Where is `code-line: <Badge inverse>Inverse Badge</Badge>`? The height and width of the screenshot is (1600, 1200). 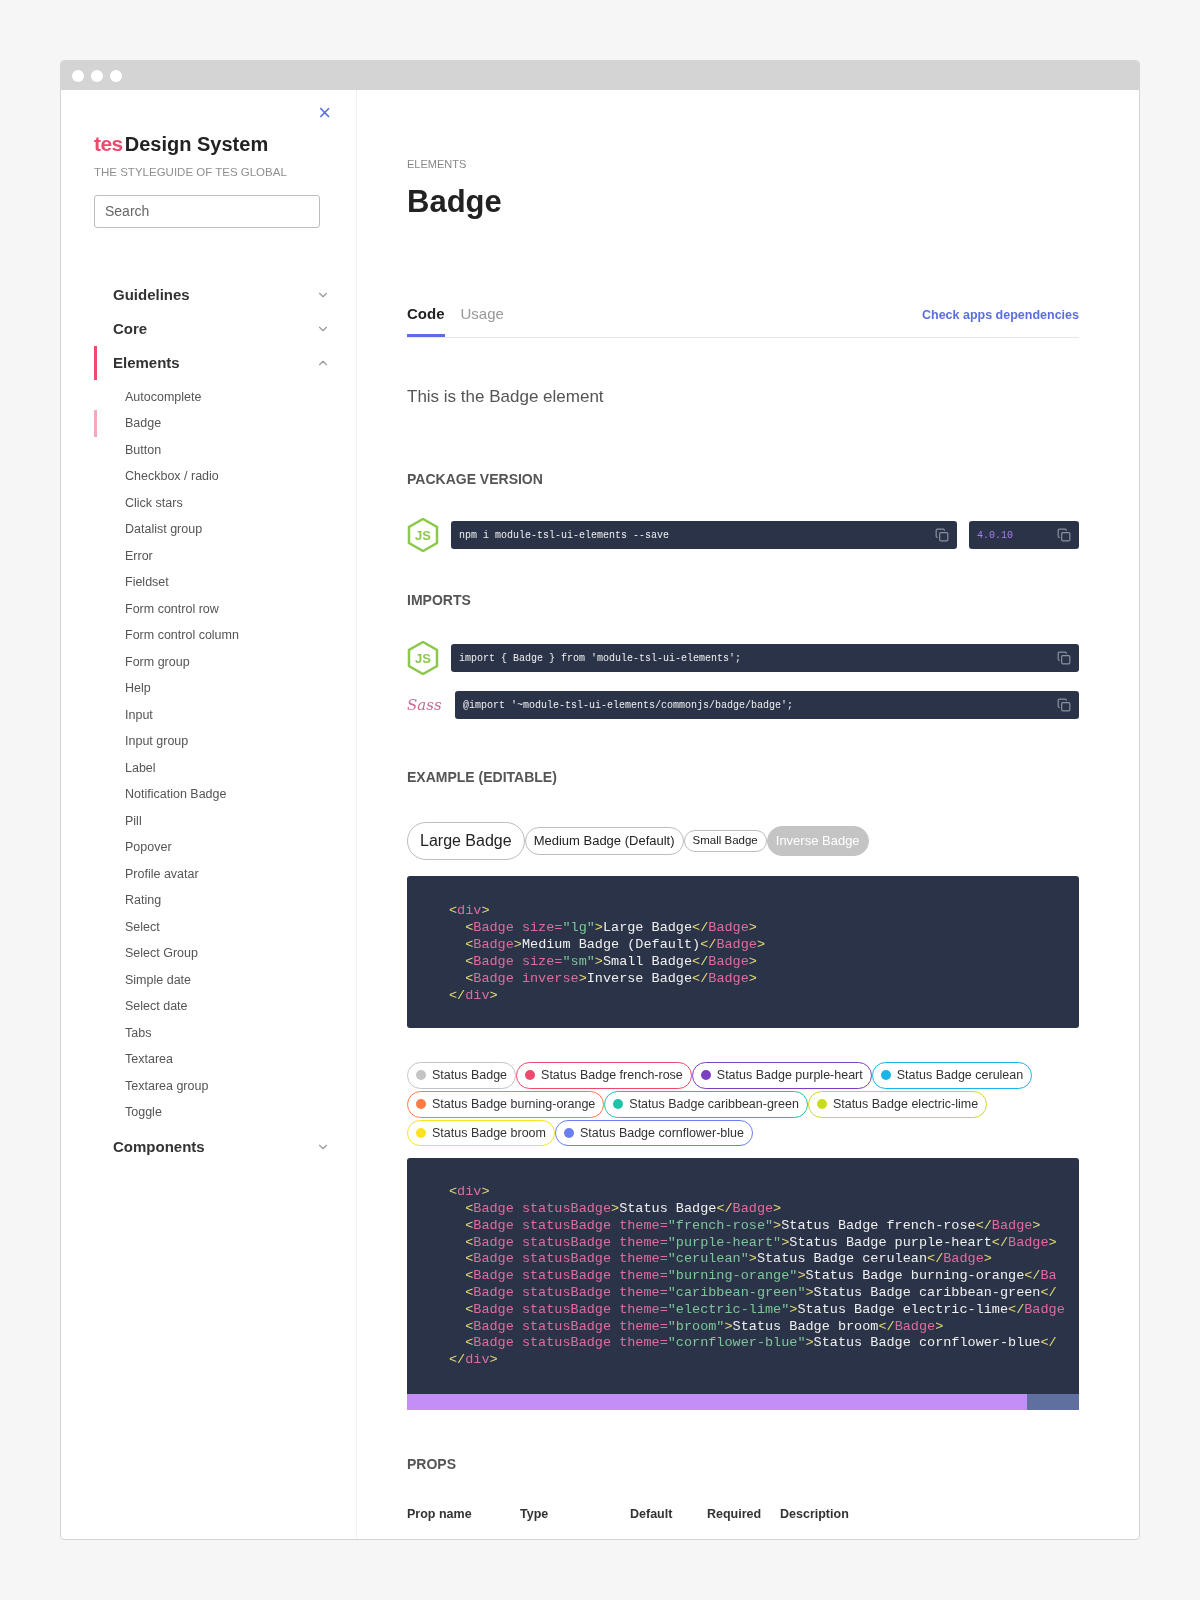
code-line: <Badge inverse>Inverse Badge</Badge> is located at coordinates (611, 978).